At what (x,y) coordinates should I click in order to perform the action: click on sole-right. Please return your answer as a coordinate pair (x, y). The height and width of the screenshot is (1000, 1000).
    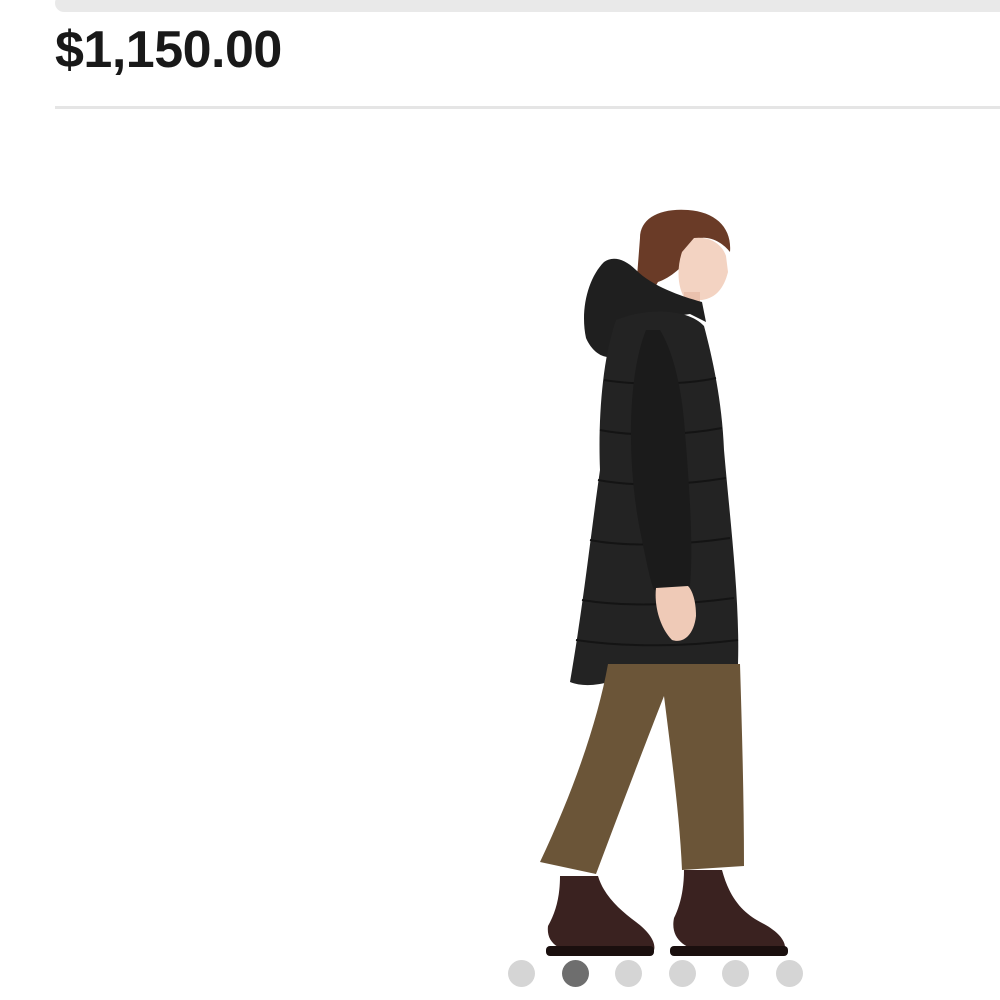
    Looking at the image, I should click on (729, 951).